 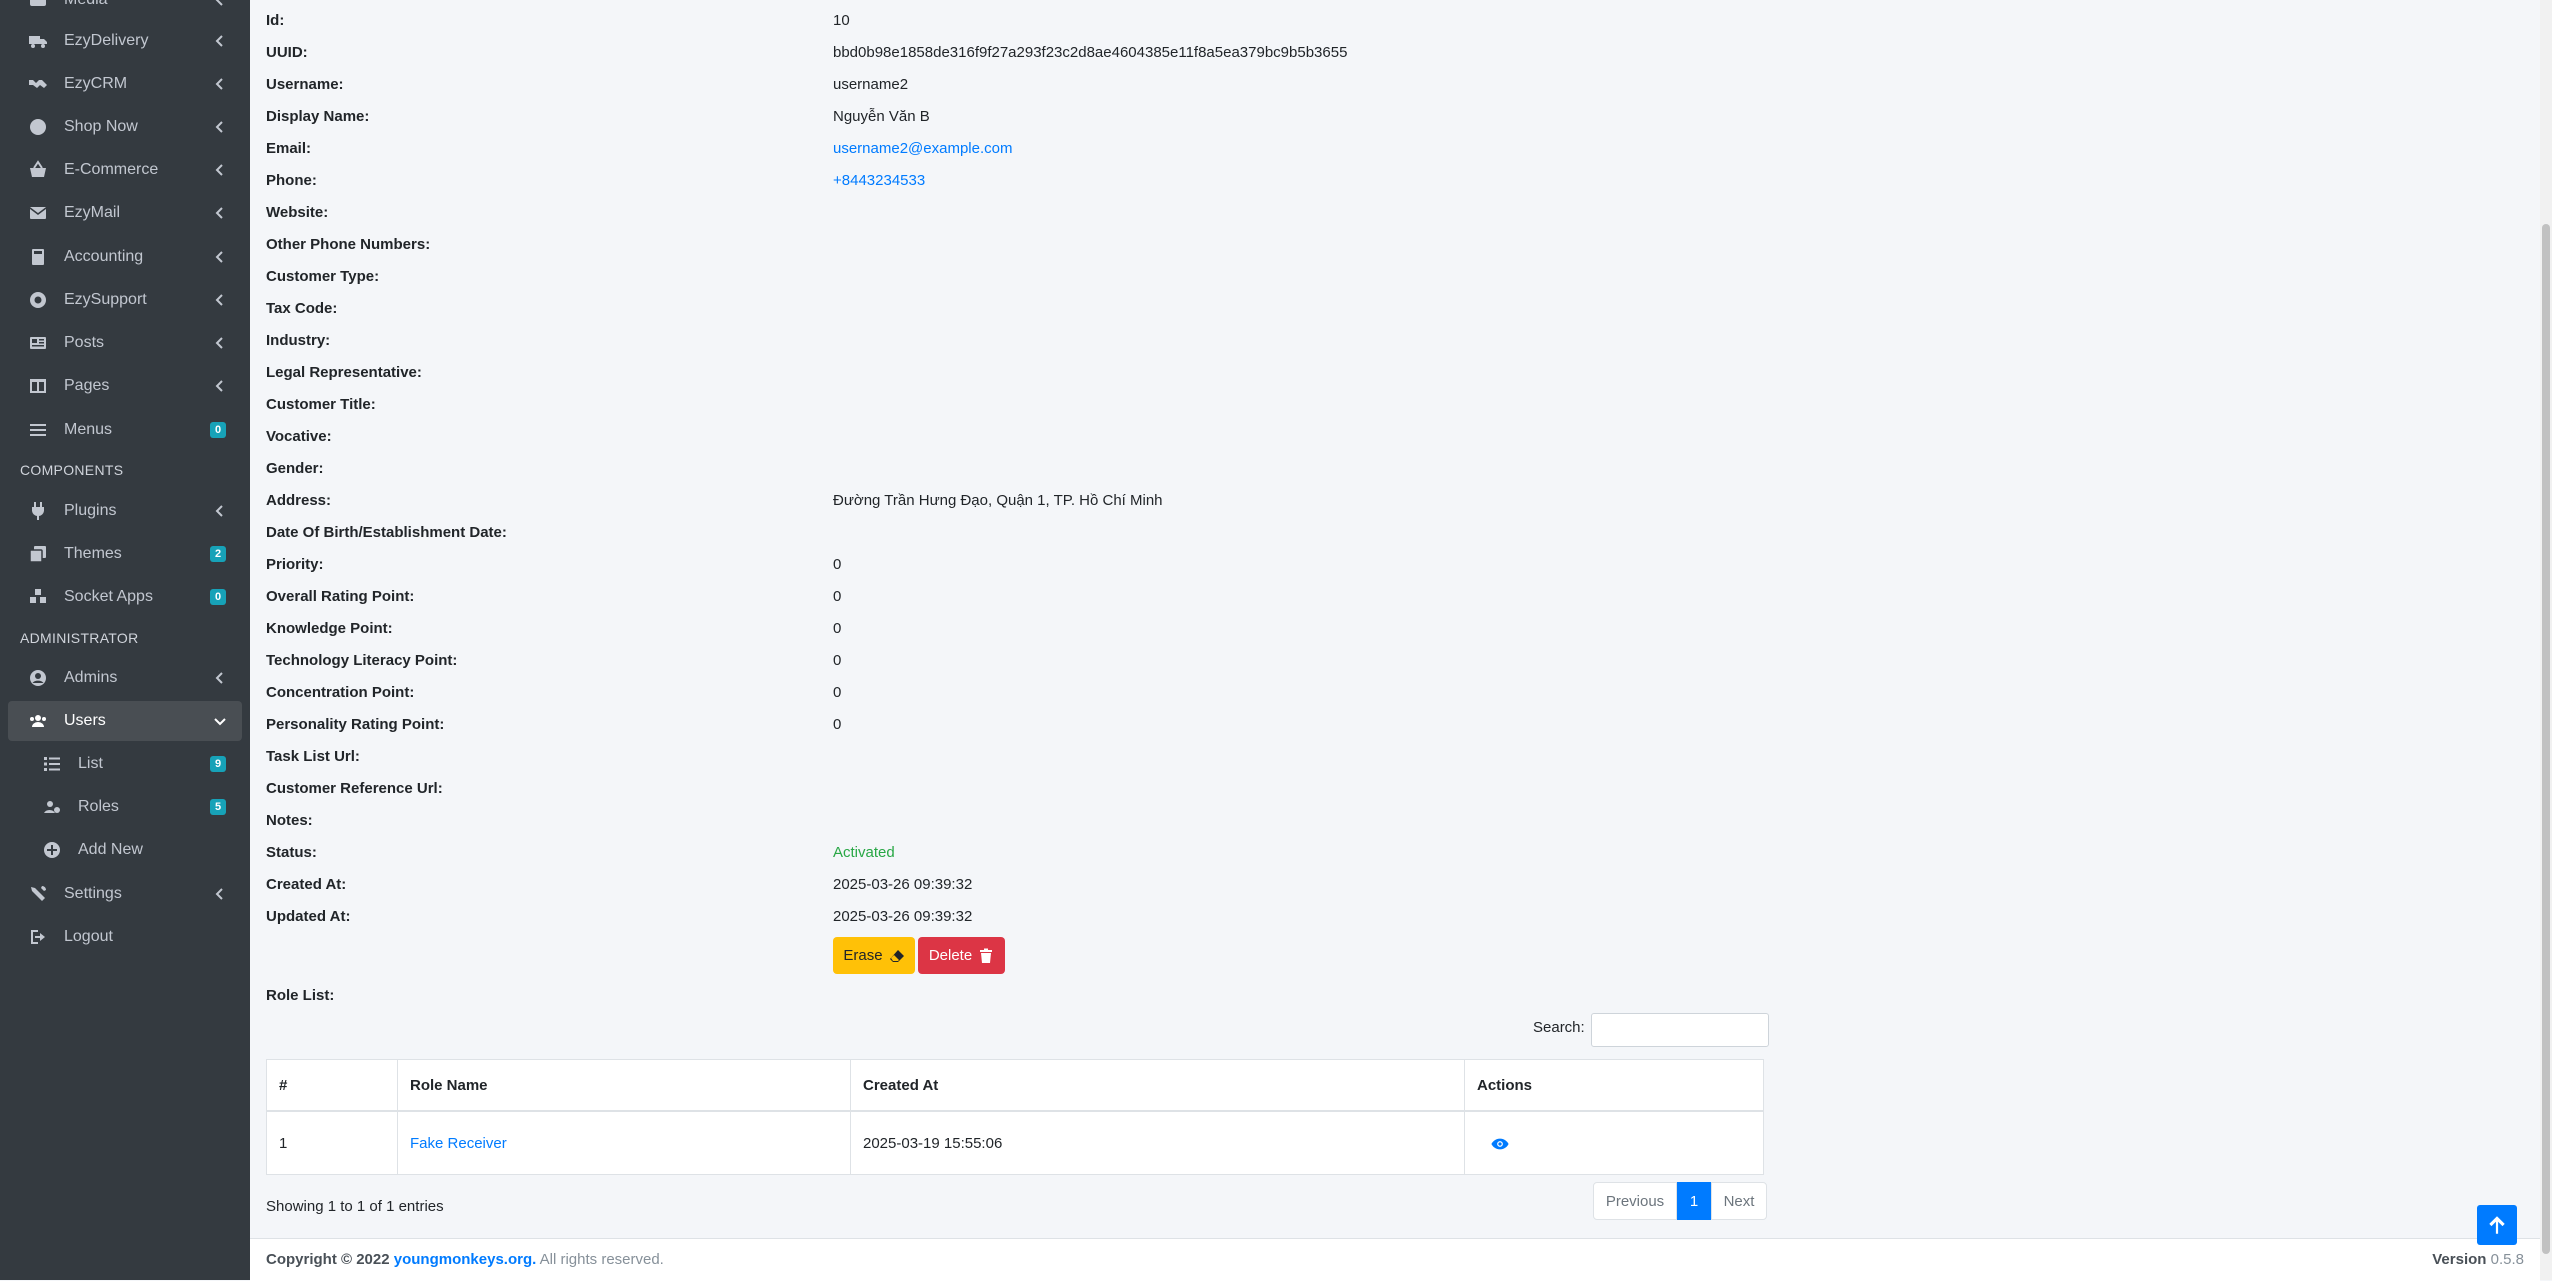 I want to click on sidebar-item-accounting: Accounting, so click(x=125, y=257).